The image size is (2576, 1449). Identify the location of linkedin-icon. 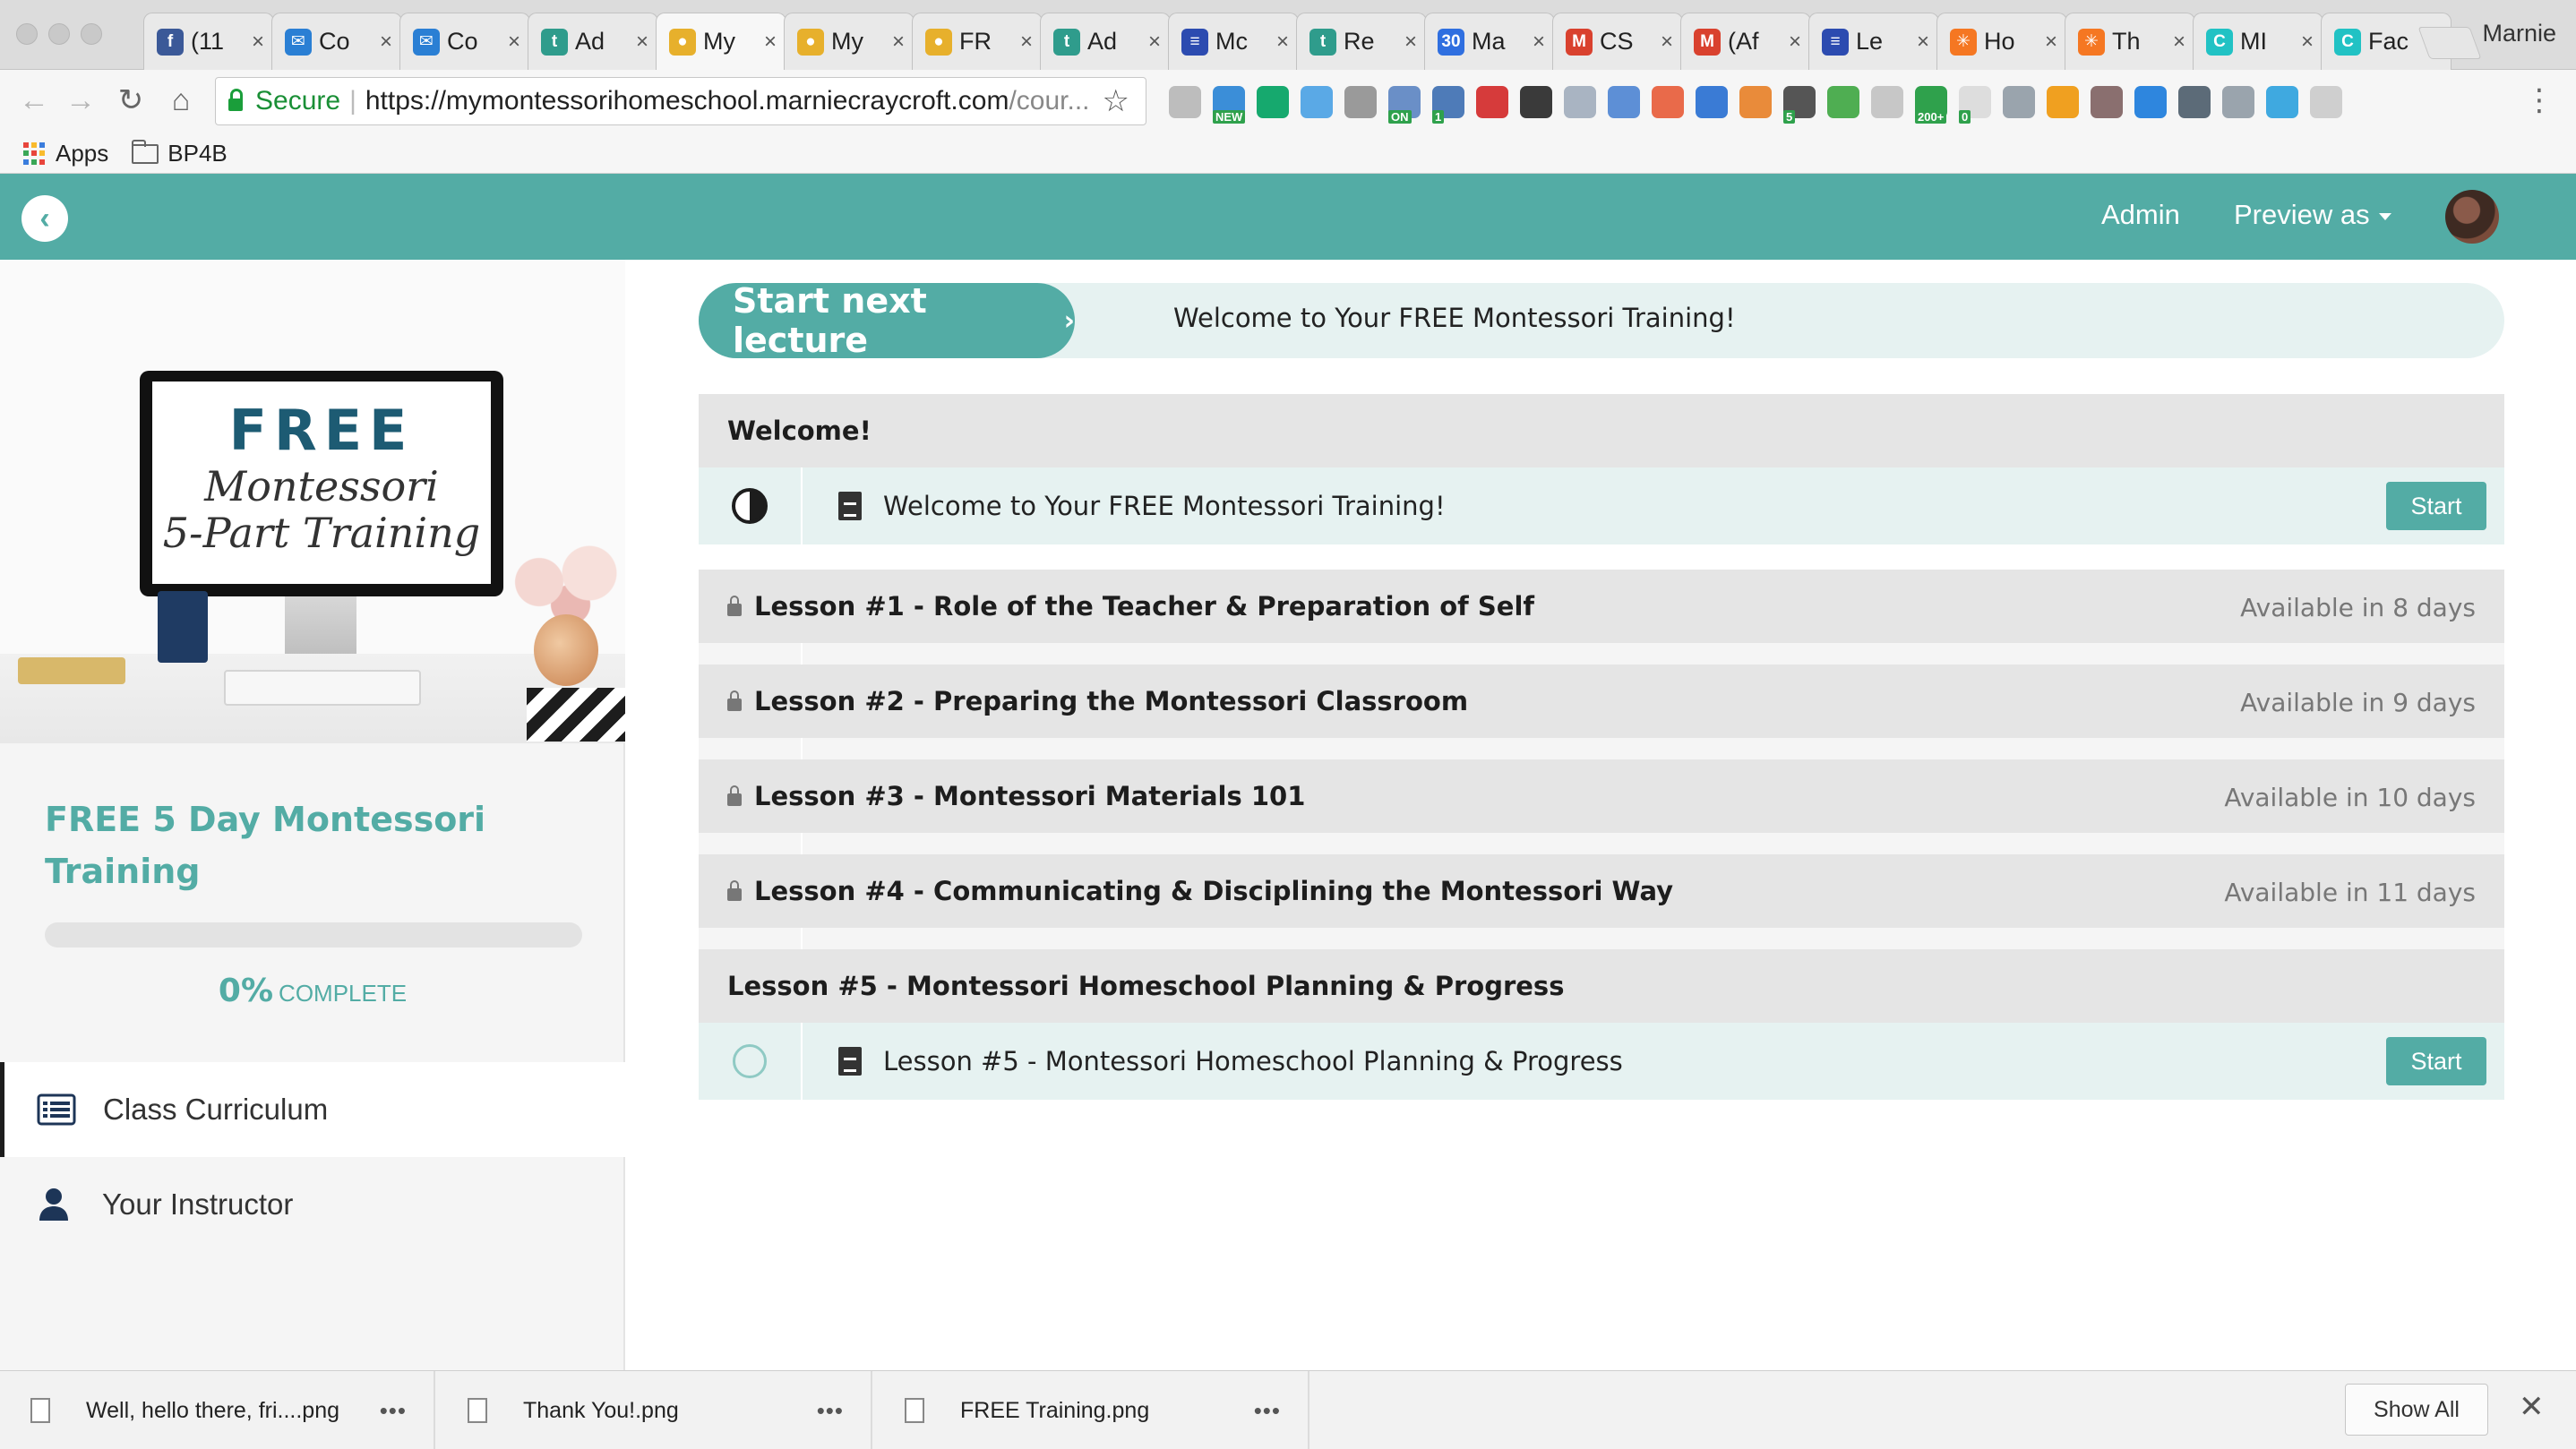
(2019, 102).